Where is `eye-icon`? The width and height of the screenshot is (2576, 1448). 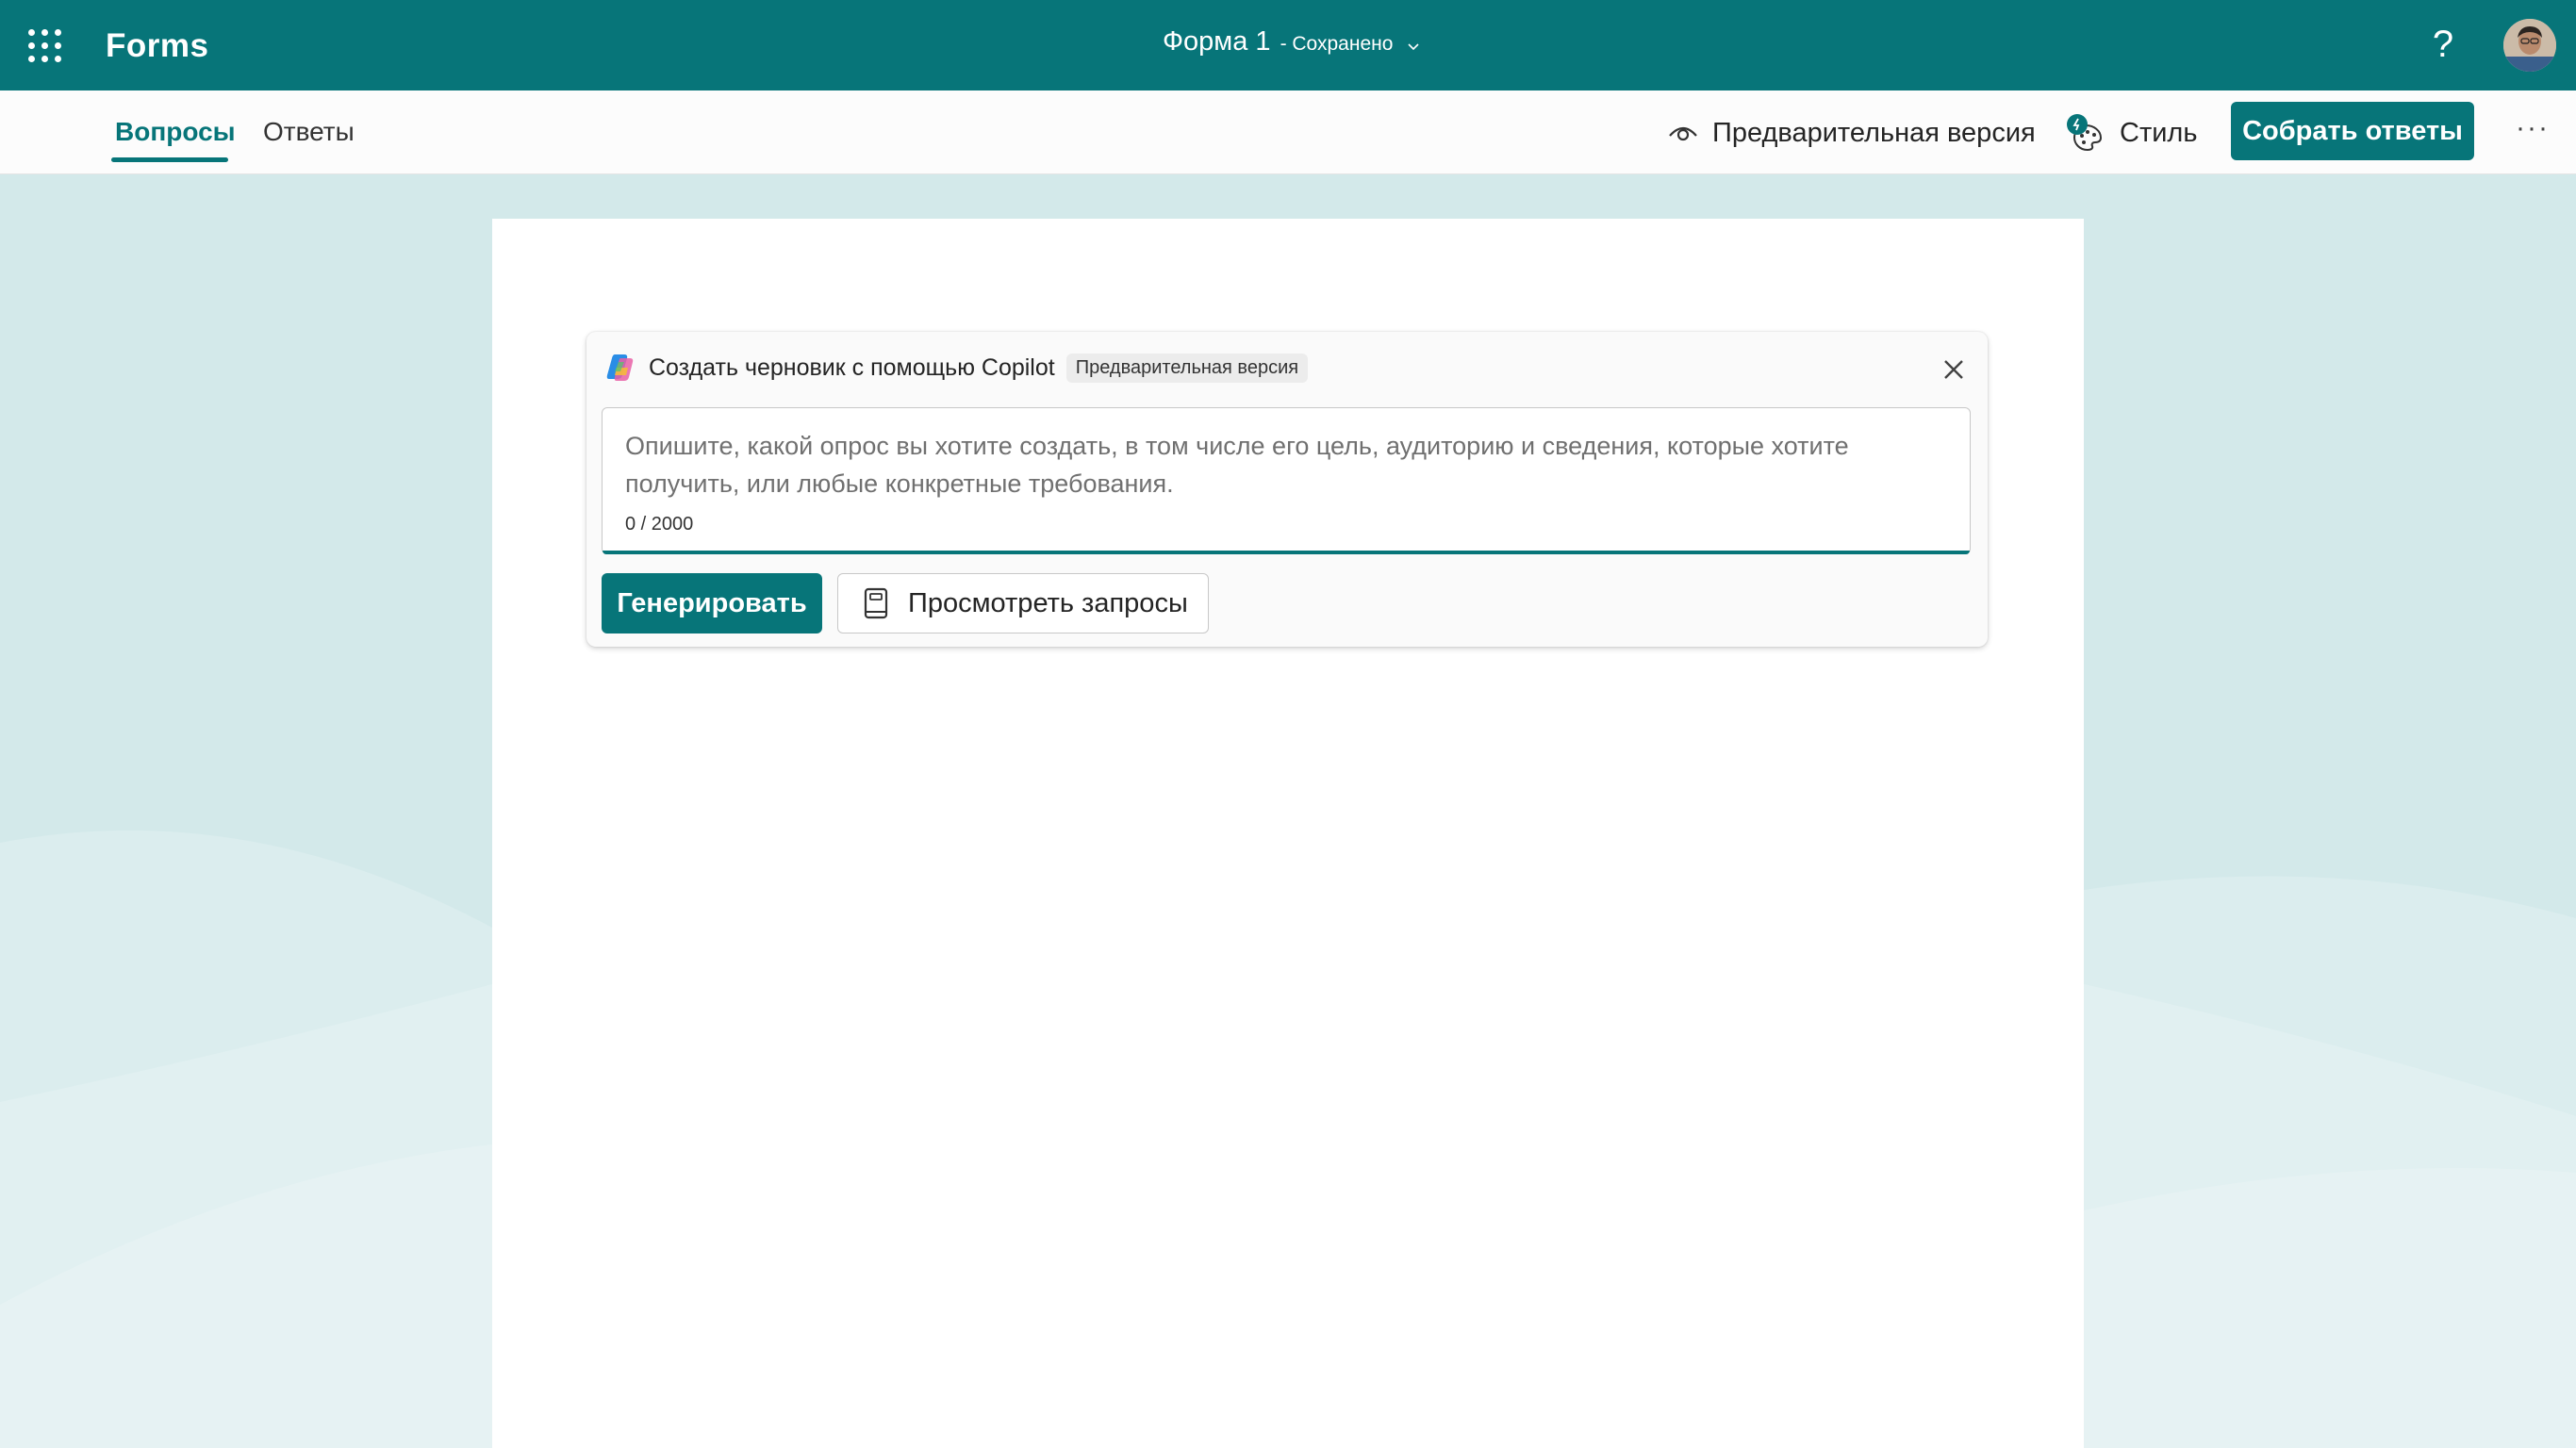 eye-icon is located at coordinates (1683, 133).